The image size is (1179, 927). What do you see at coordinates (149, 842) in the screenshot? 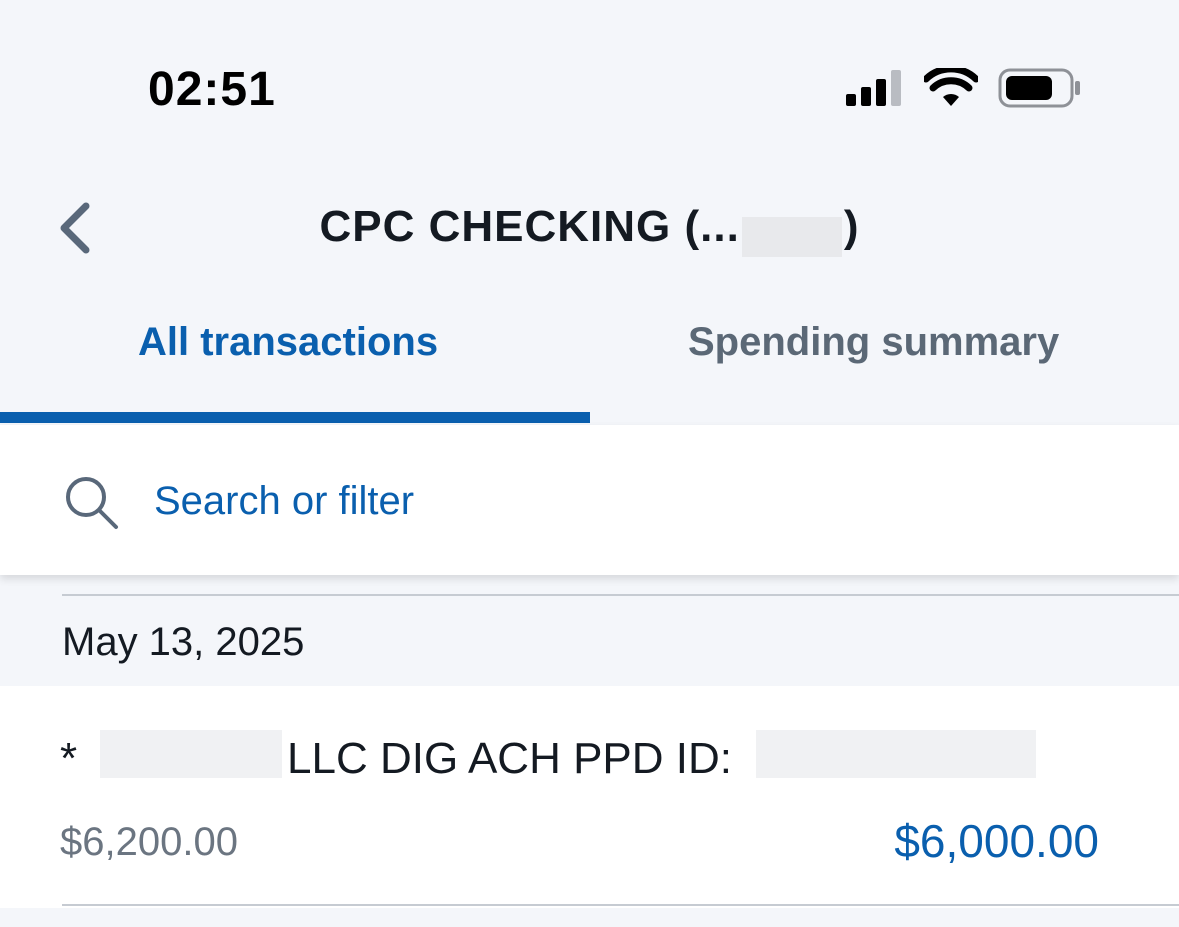
I see `transaction-balance: $6,200.00` at bounding box center [149, 842].